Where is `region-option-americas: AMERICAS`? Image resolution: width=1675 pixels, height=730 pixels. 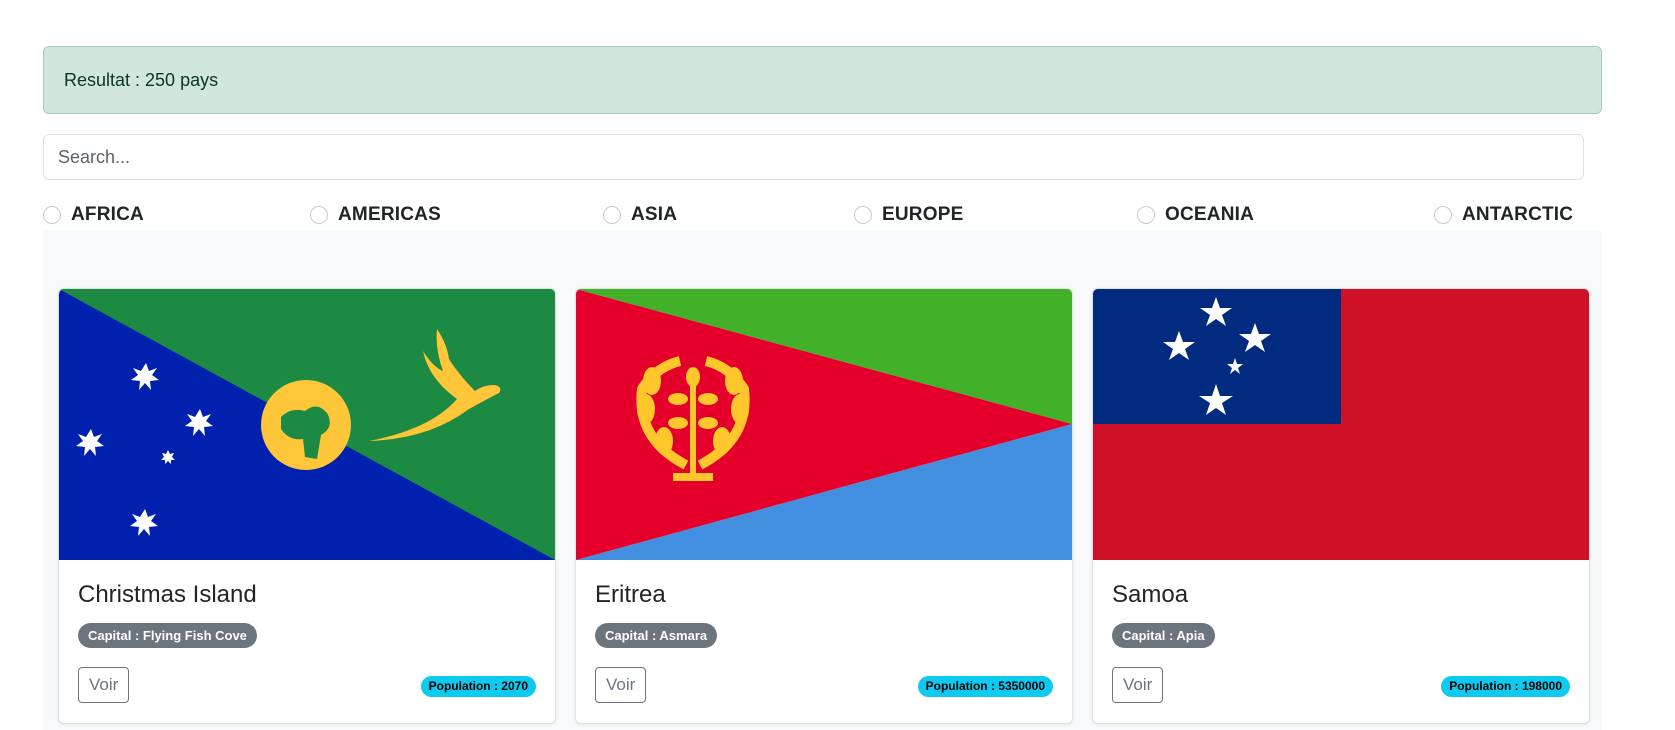
region-option-americas: AMERICAS is located at coordinates (375, 215).